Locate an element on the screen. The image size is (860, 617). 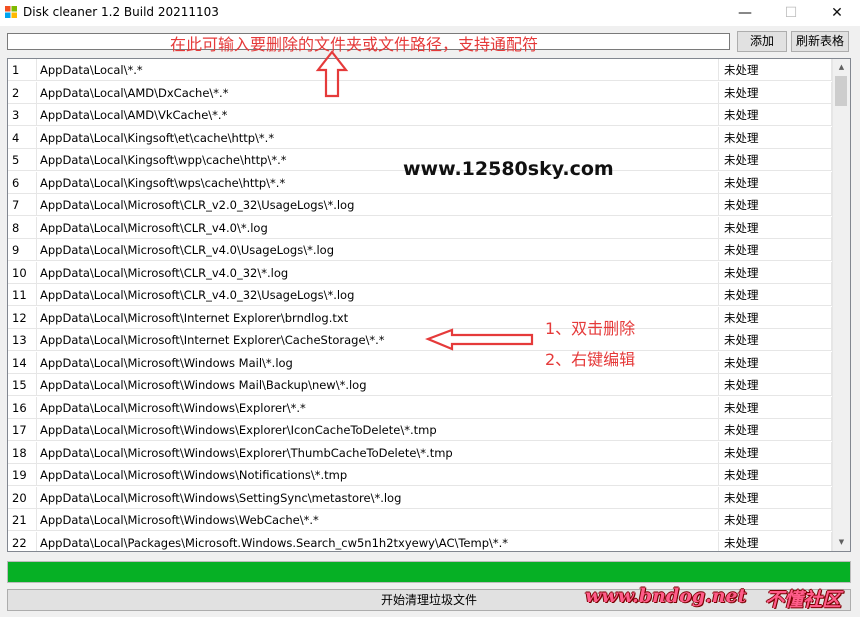
step2-annotation: 2、右键编辑 is located at coordinates (590, 359).